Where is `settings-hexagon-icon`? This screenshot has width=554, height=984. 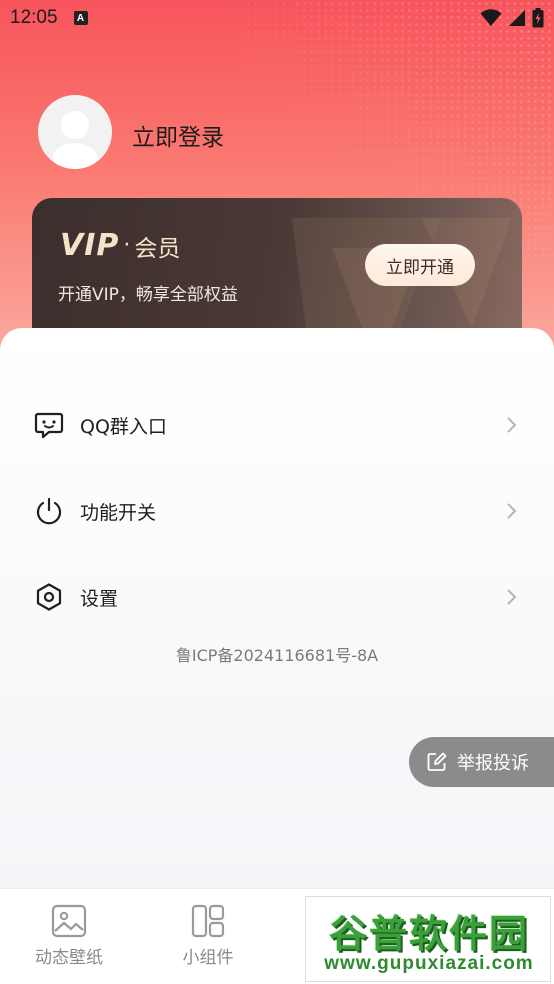 settings-hexagon-icon is located at coordinates (49, 597).